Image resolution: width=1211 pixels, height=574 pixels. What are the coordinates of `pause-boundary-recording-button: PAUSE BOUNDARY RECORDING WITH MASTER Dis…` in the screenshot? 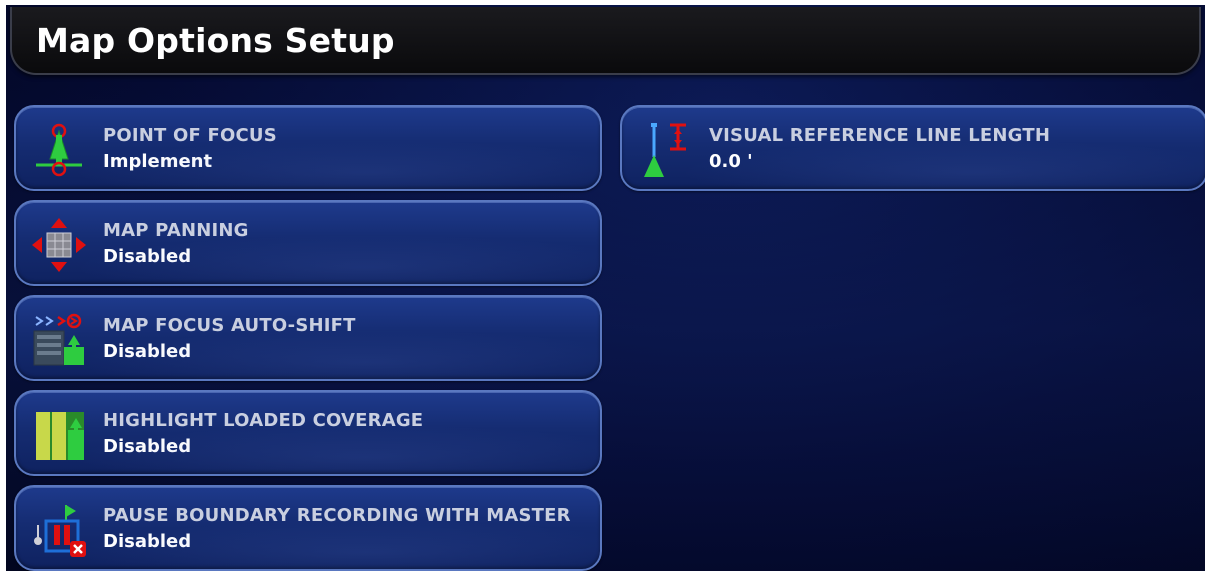 It's located at (308, 528).